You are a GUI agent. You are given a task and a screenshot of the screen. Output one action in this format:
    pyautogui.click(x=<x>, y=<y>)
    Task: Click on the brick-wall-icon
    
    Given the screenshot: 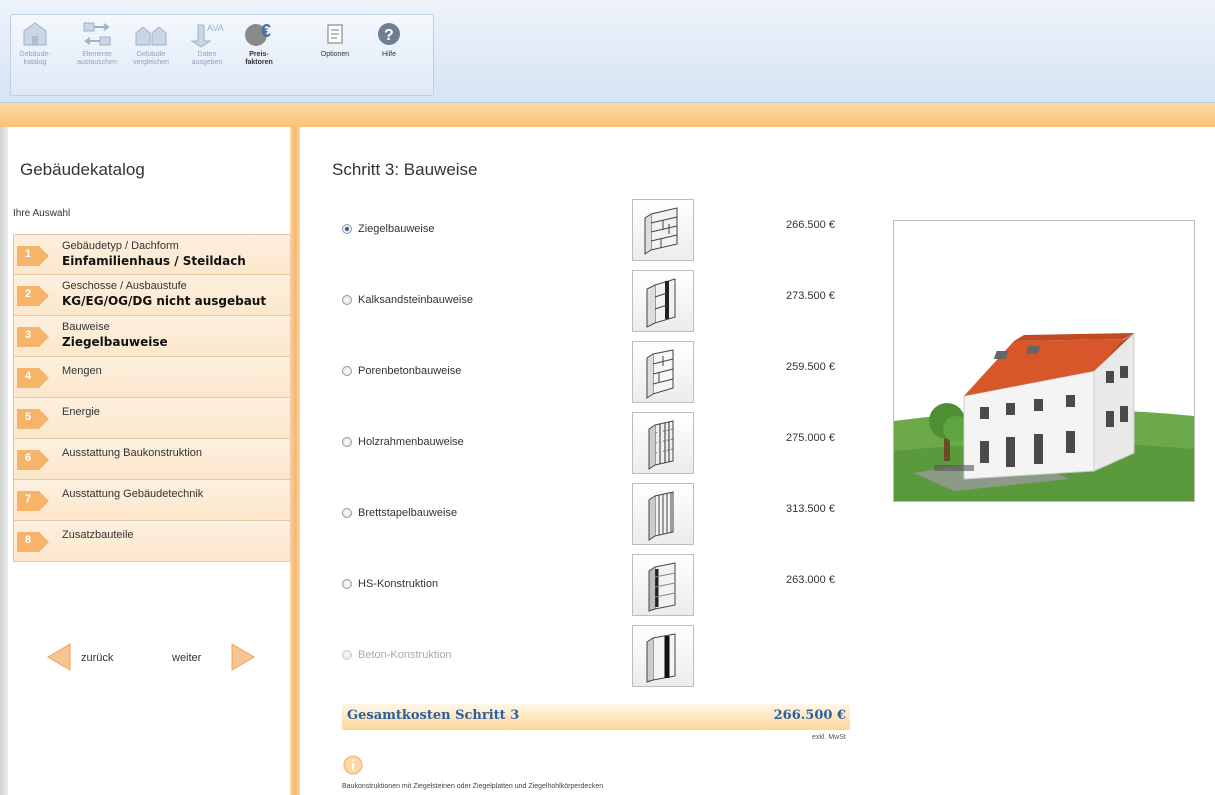 What is the action you would take?
    pyautogui.click(x=661, y=231)
    